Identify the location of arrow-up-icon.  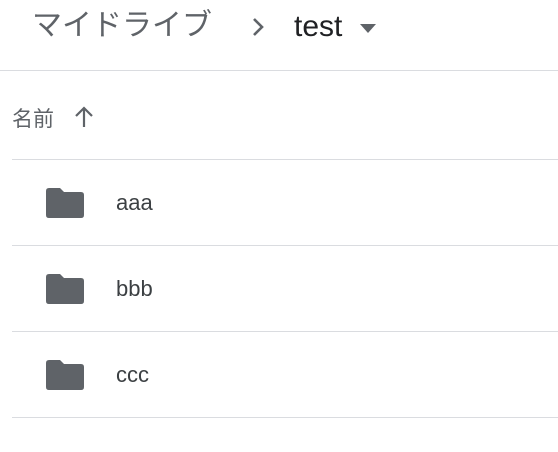
(84, 117).